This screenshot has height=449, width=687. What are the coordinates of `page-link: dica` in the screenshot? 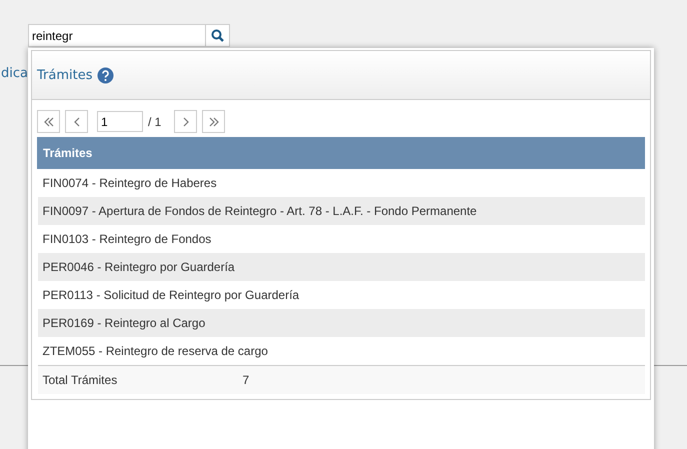 It's located at (14, 73).